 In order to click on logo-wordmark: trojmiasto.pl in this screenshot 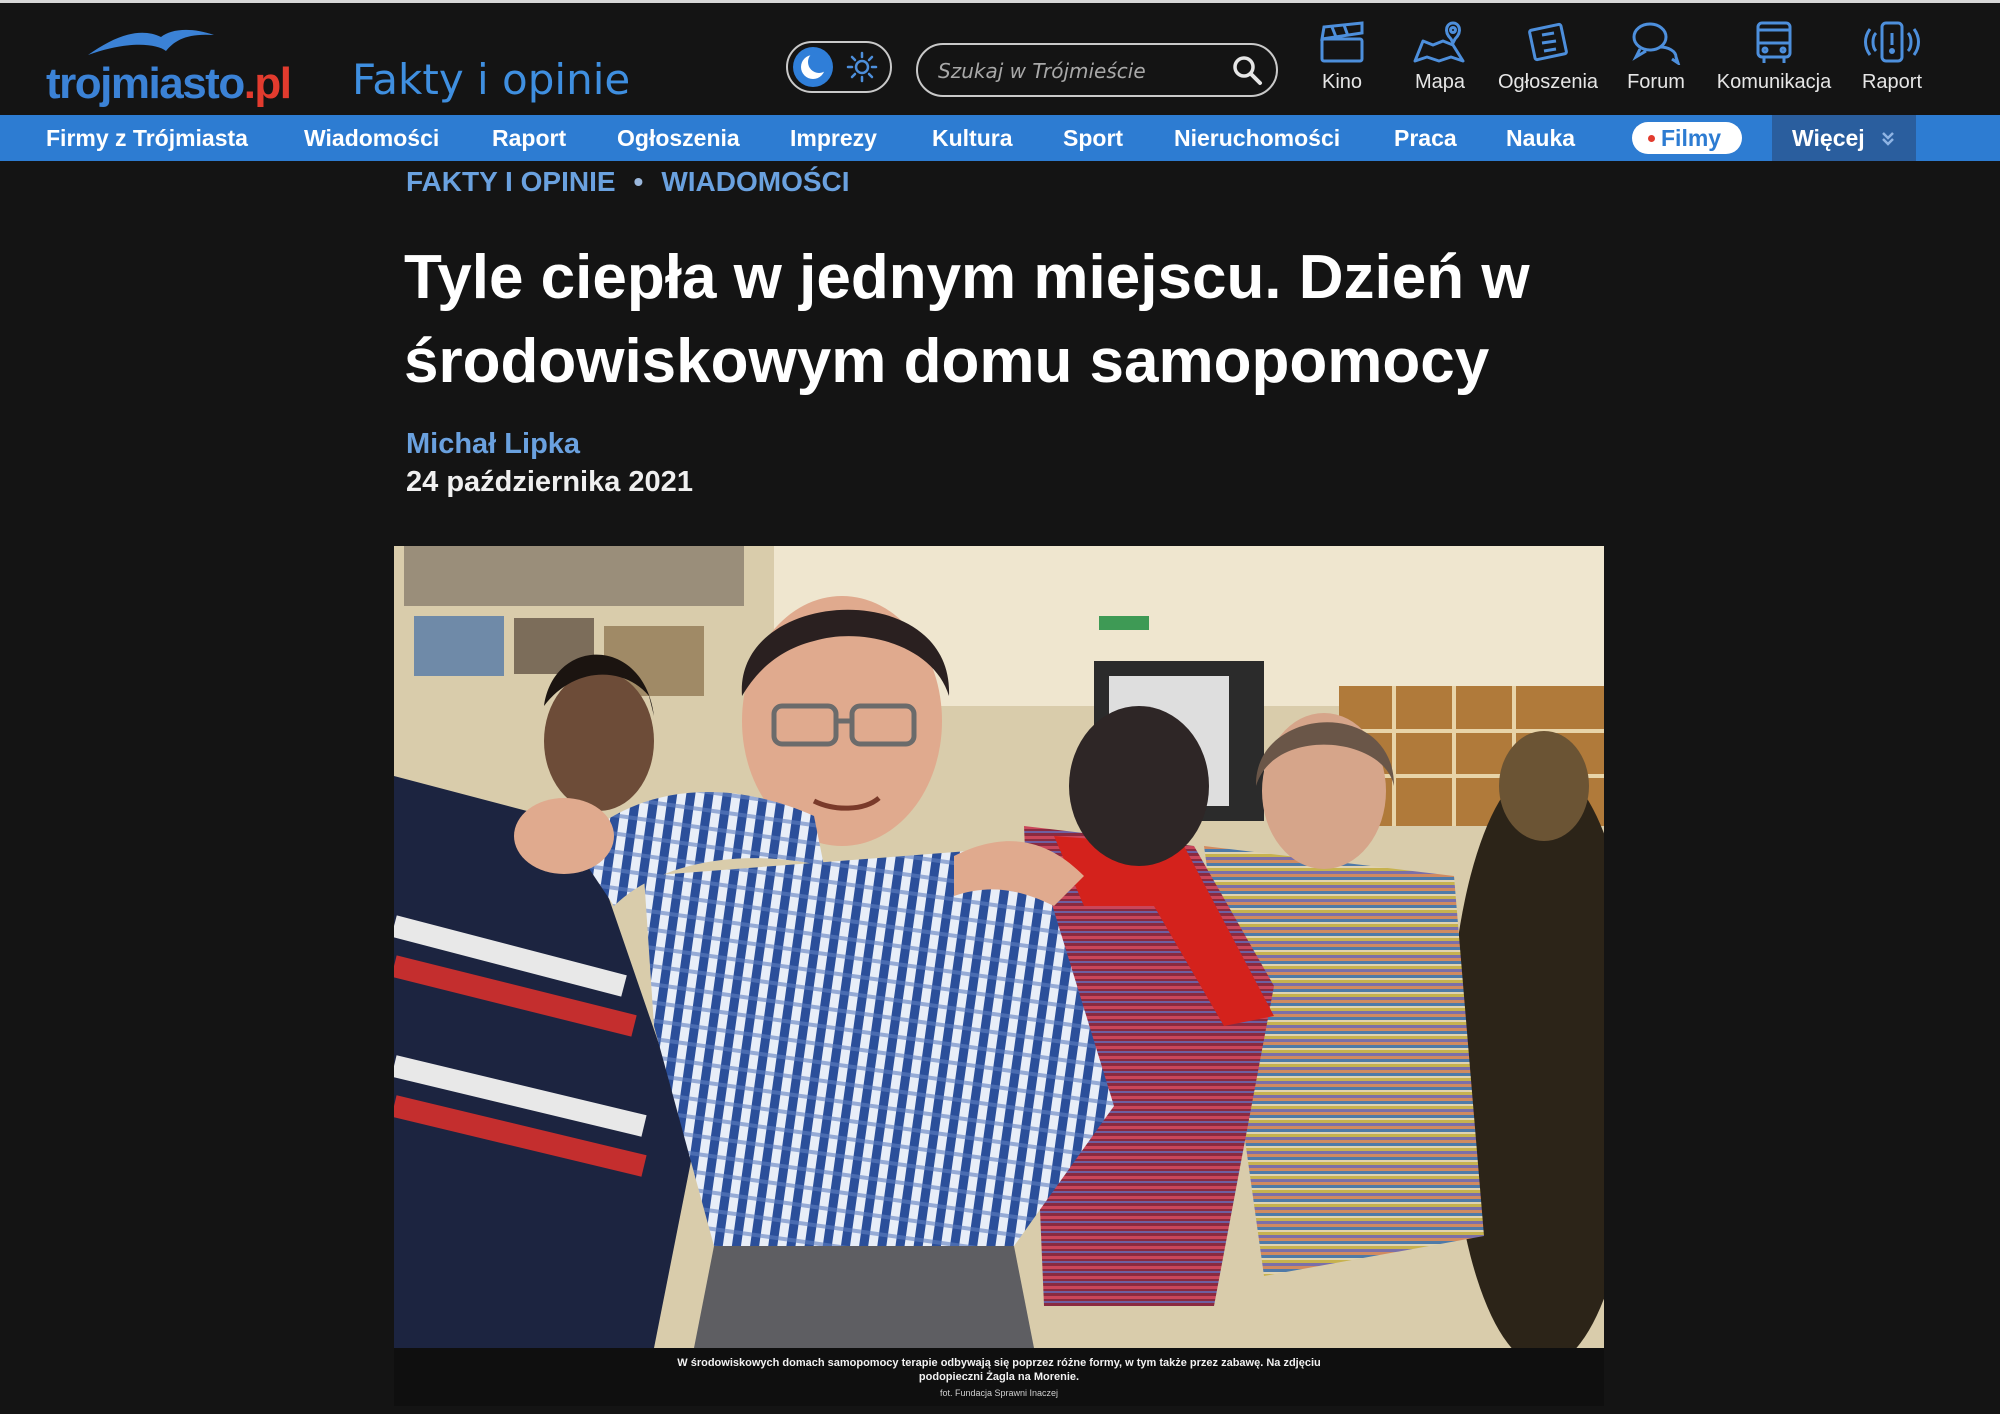, I will do `click(169, 84)`.